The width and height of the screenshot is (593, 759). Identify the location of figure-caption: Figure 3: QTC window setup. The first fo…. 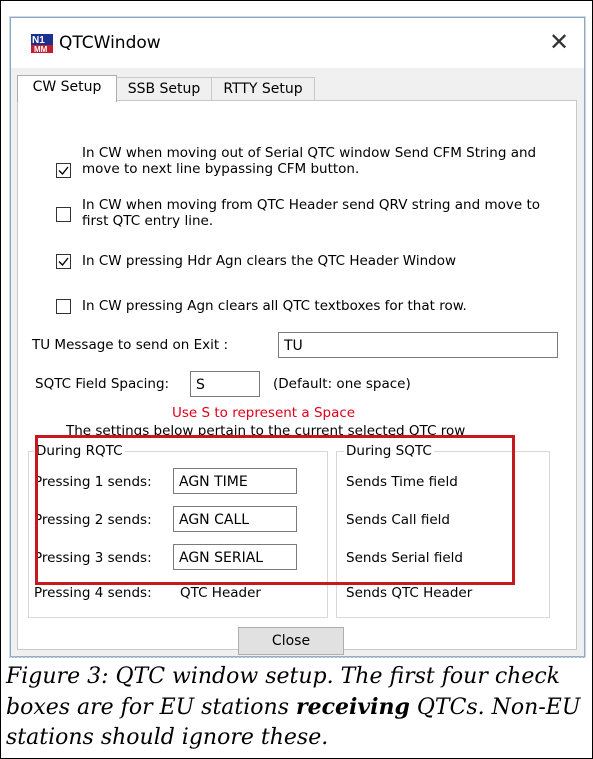
(296, 707).